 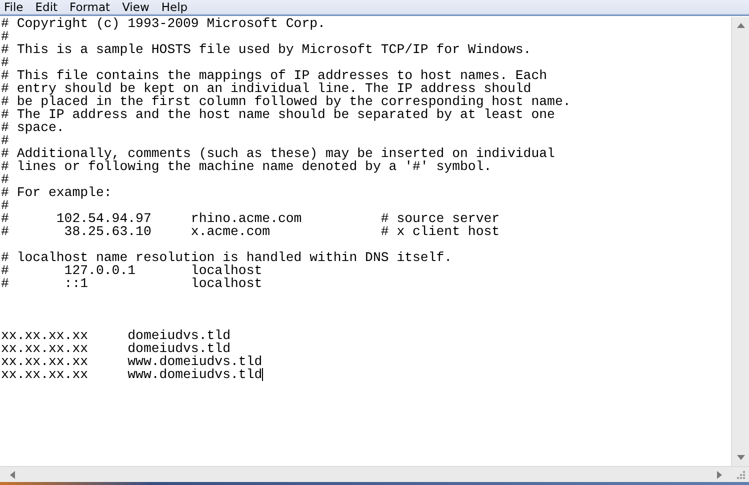 What do you see at coordinates (740, 474) in the screenshot?
I see `resize-grip-icon` at bounding box center [740, 474].